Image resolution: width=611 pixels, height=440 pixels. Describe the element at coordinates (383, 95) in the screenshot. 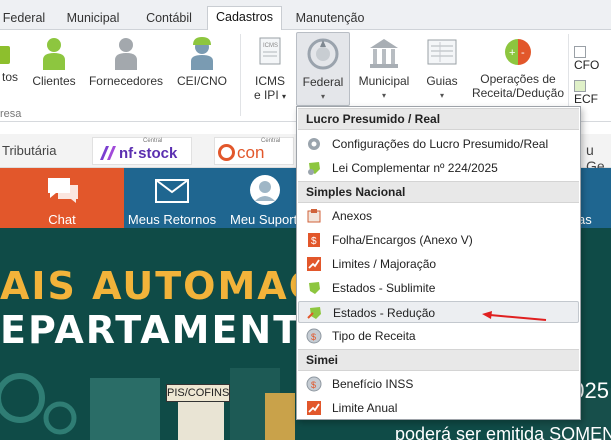

I see `ribbon-municipal-caret-icon: ▾` at that location.